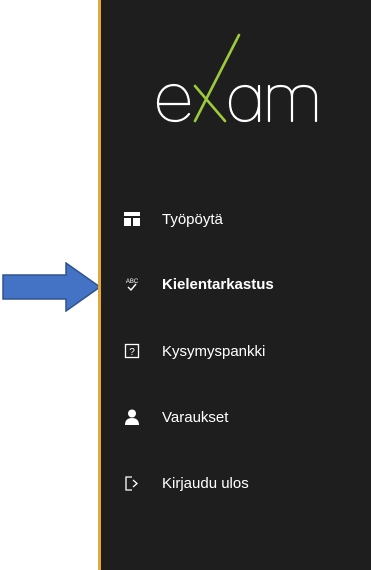  I want to click on logout-icon, so click(132, 483).